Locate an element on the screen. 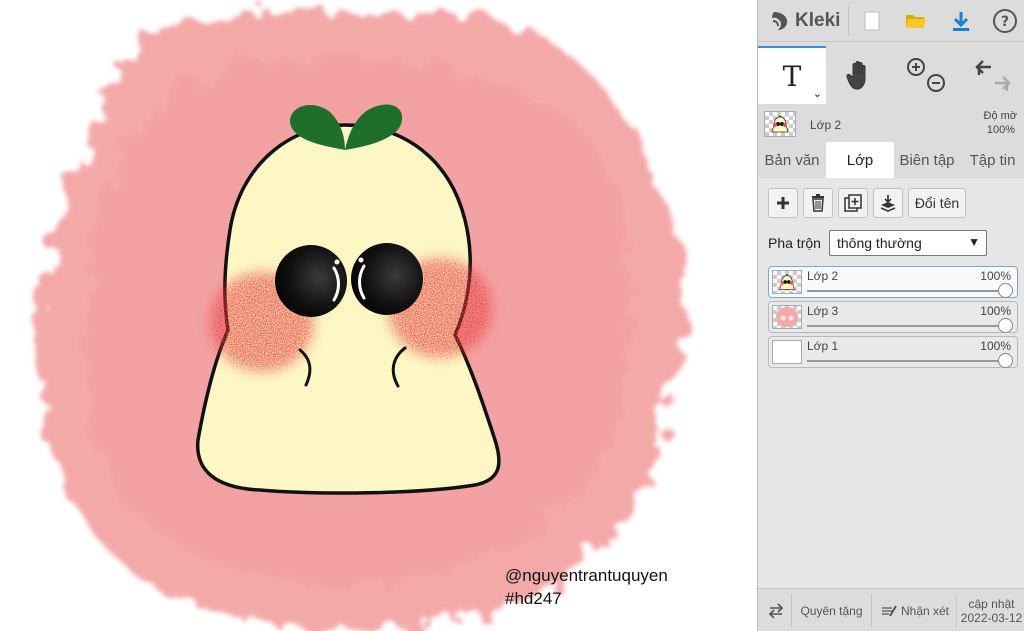 This screenshot has width=1024, height=631. feedback-label: Nhận xét is located at coordinates (925, 610).